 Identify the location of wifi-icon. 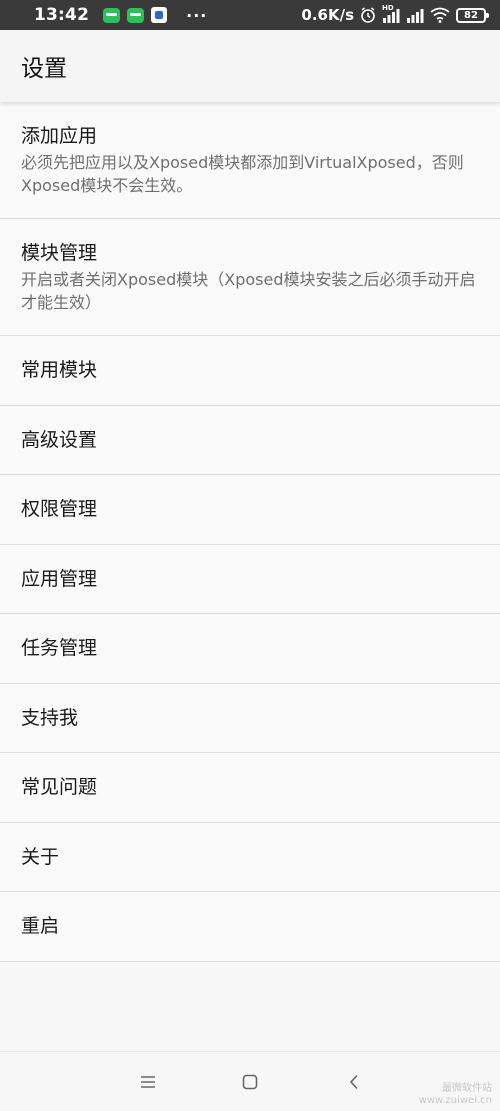
(440, 15).